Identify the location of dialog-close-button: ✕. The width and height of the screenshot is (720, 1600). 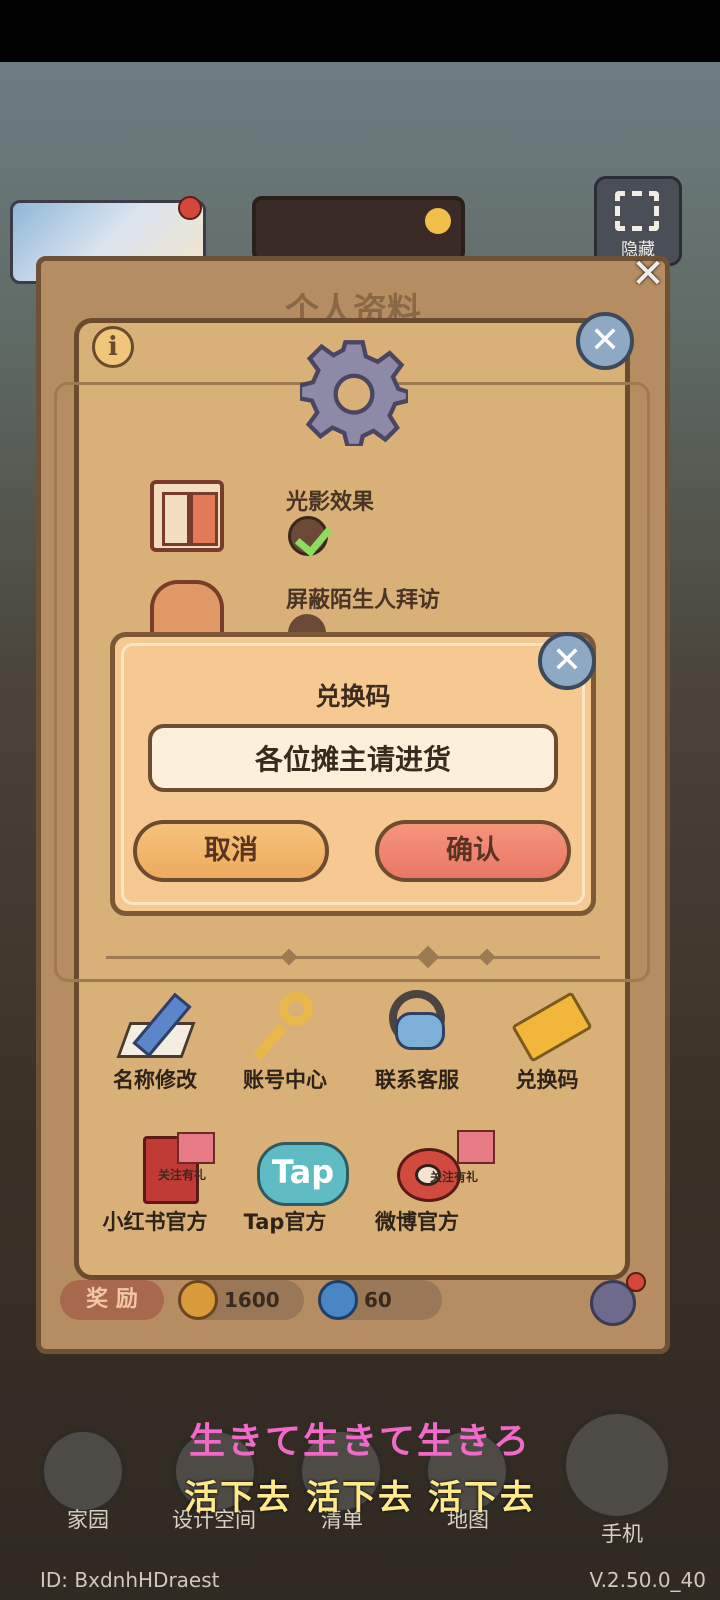
(567, 661).